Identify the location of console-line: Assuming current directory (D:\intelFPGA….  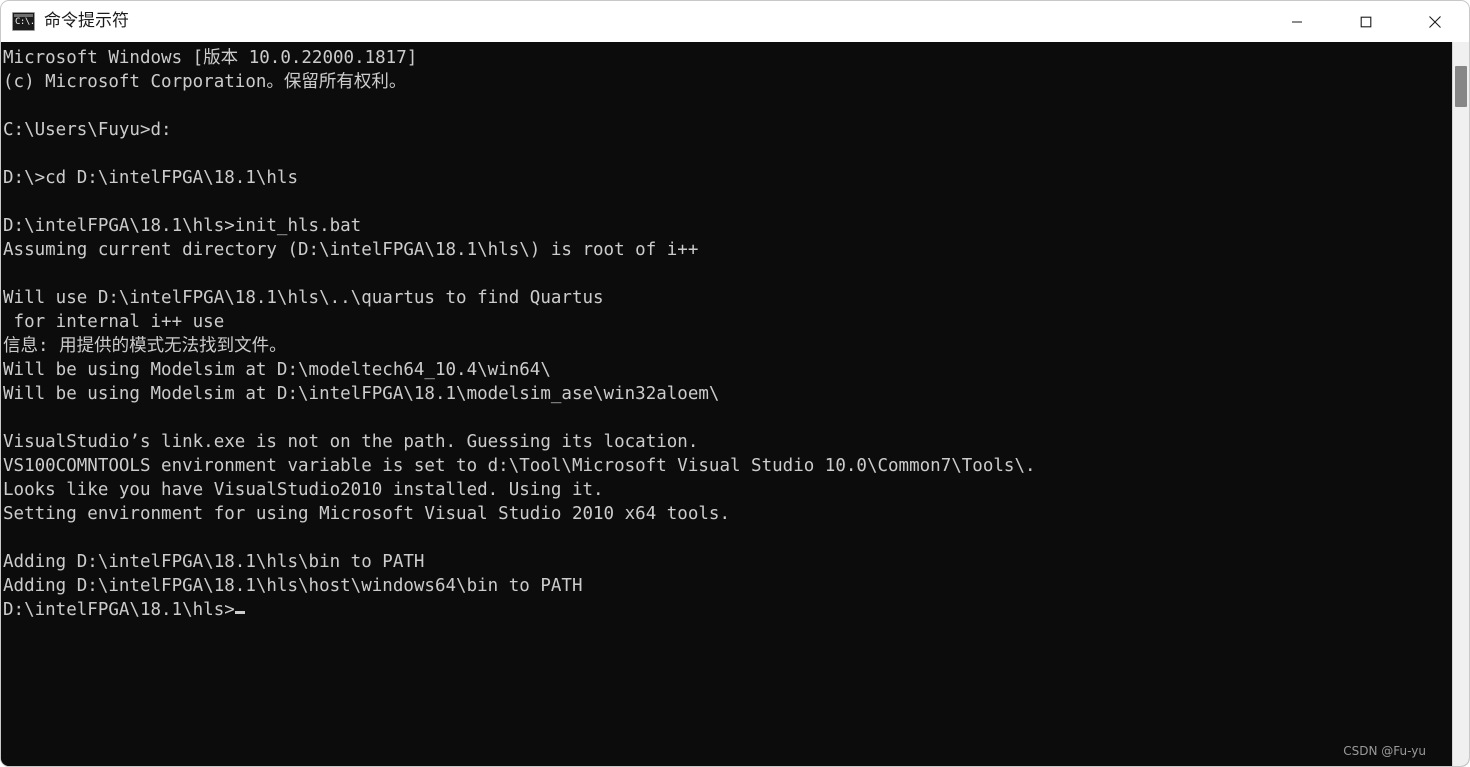
(351, 250).